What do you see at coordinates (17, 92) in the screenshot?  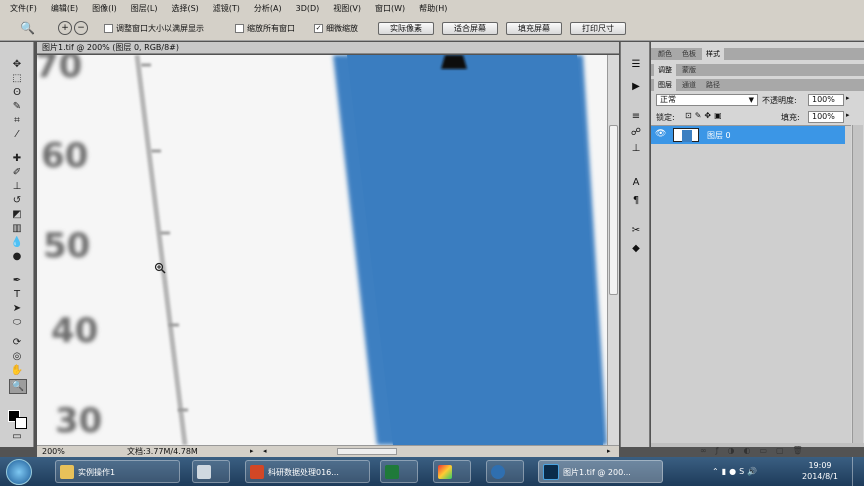 I see `lasso-tool-icon: ʘ` at bounding box center [17, 92].